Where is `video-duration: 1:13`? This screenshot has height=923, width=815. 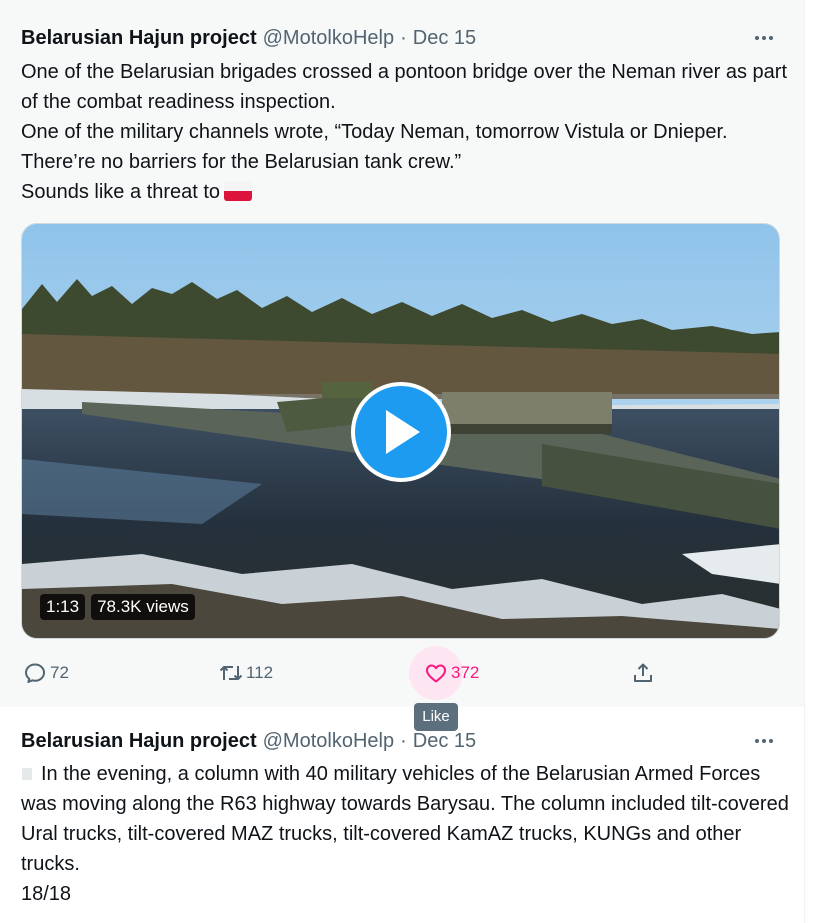
video-duration: 1:13 is located at coordinates (63, 607).